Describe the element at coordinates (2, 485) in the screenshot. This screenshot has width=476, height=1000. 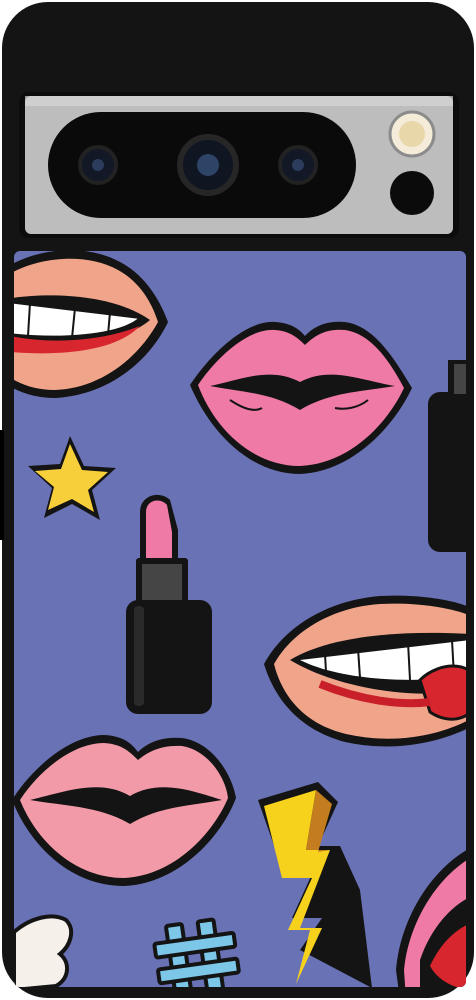
I see `side-button` at that location.